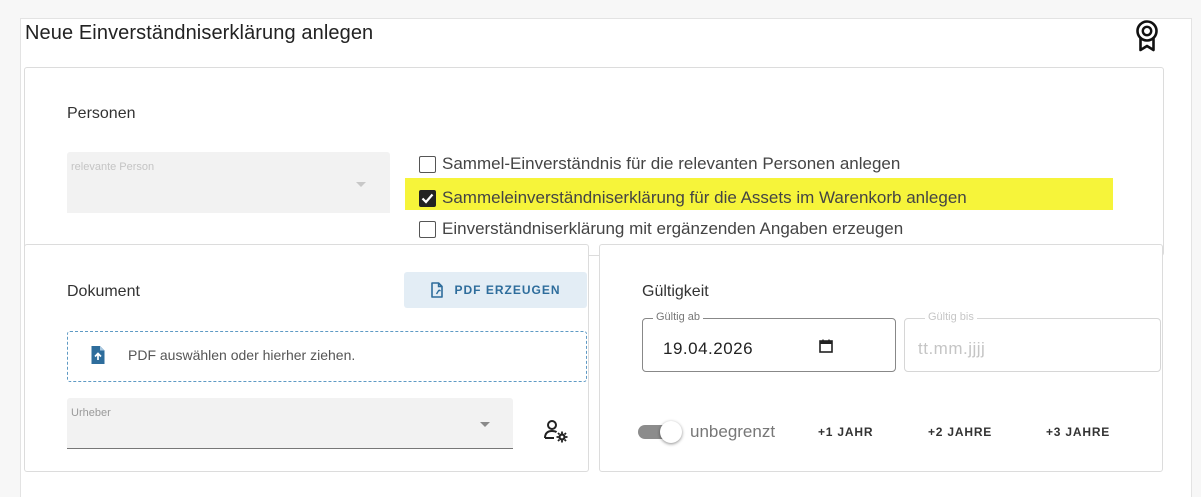 The image size is (1201, 497). What do you see at coordinates (103, 291) in the screenshot?
I see `dokument-heading: Dokument` at bounding box center [103, 291].